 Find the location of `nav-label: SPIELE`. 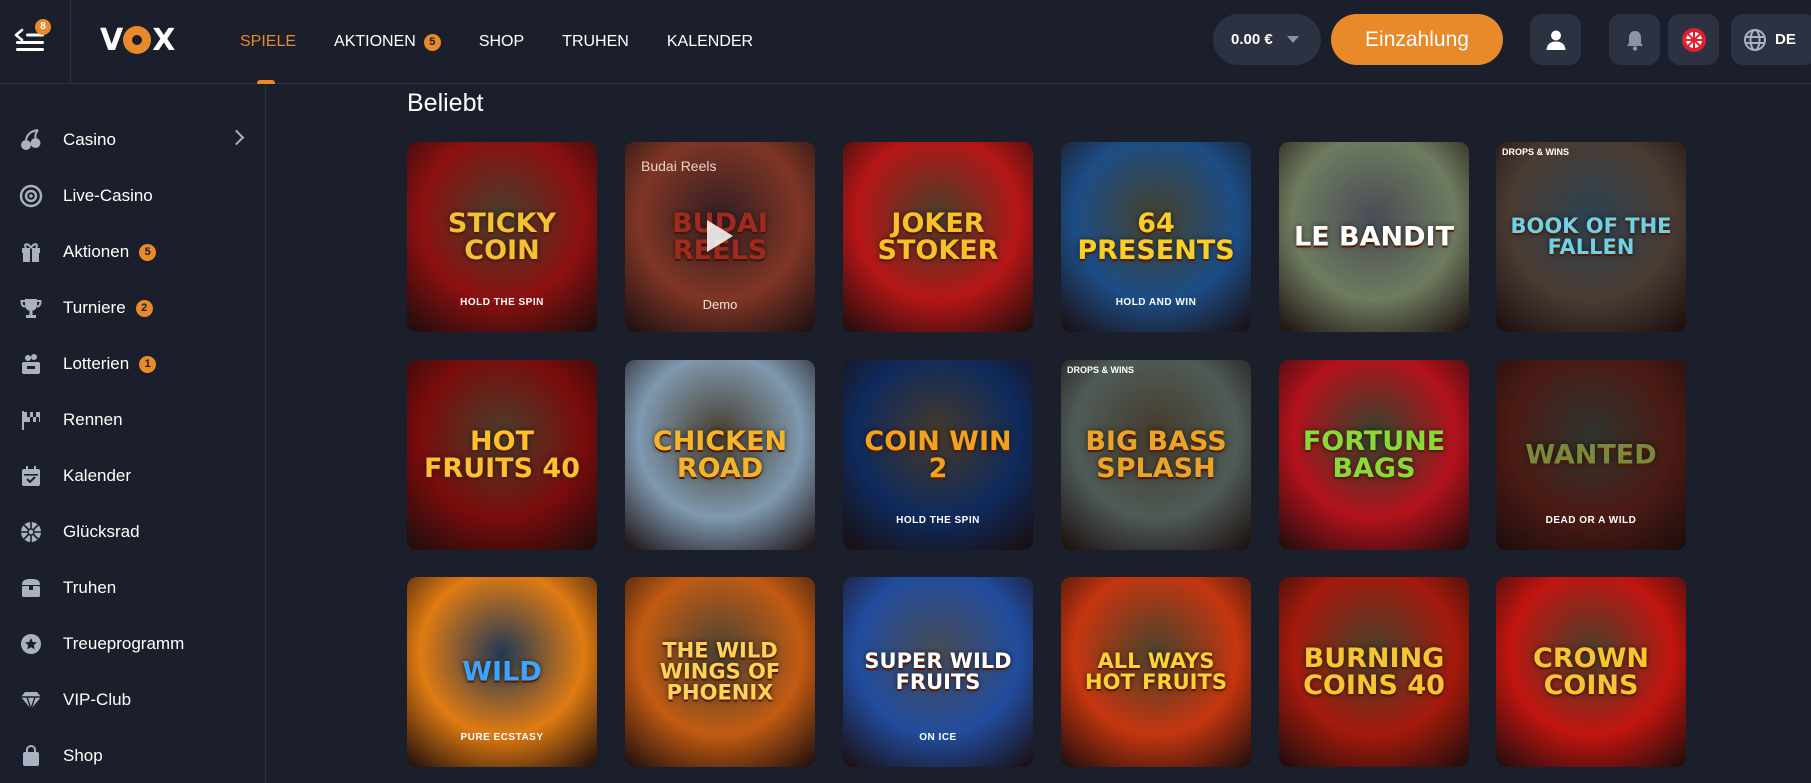

nav-label: SPIELE is located at coordinates (268, 41).